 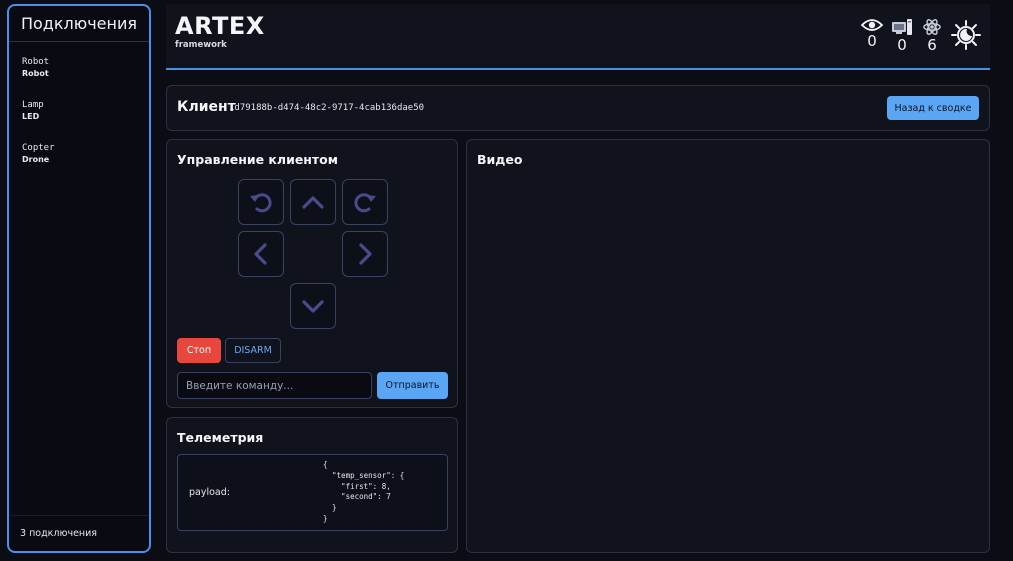 I want to click on client-label: Клиент, so click(x=206, y=107).